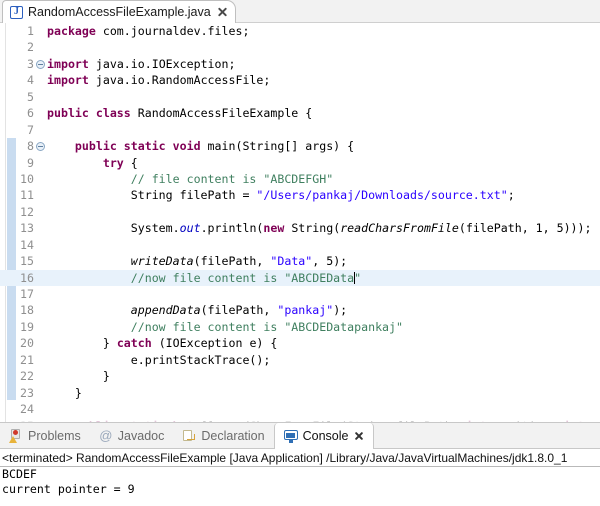 Image resolution: width=600 pixels, height=506 pixels. What do you see at coordinates (300, 64) in the screenshot?
I see `code-line: 3 import java.io.IOException;` at bounding box center [300, 64].